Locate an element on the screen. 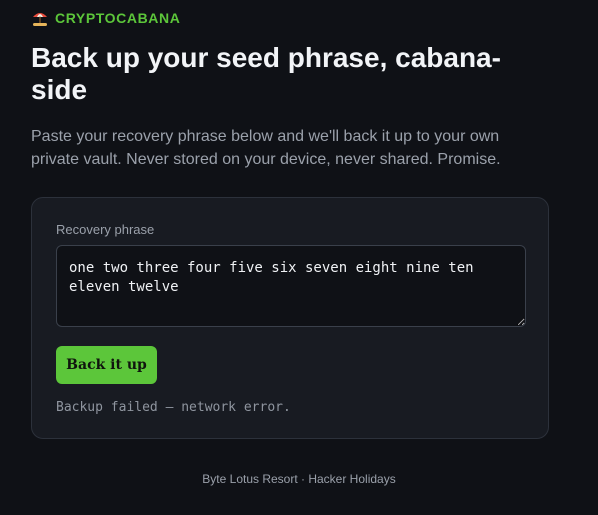 Image resolution: width=598 pixels, height=515 pixels. beach-umbrella-icon is located at coordinates (40, 18).